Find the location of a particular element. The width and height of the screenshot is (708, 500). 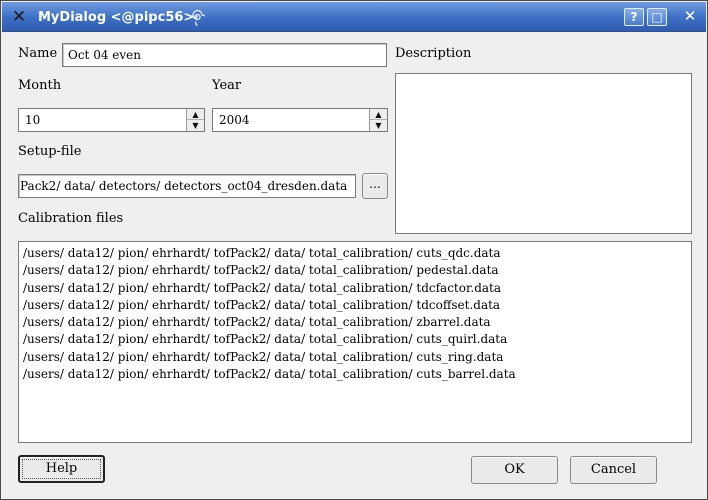

year-up-arrow-icon: ▲ is located at coordinates (378, 114).